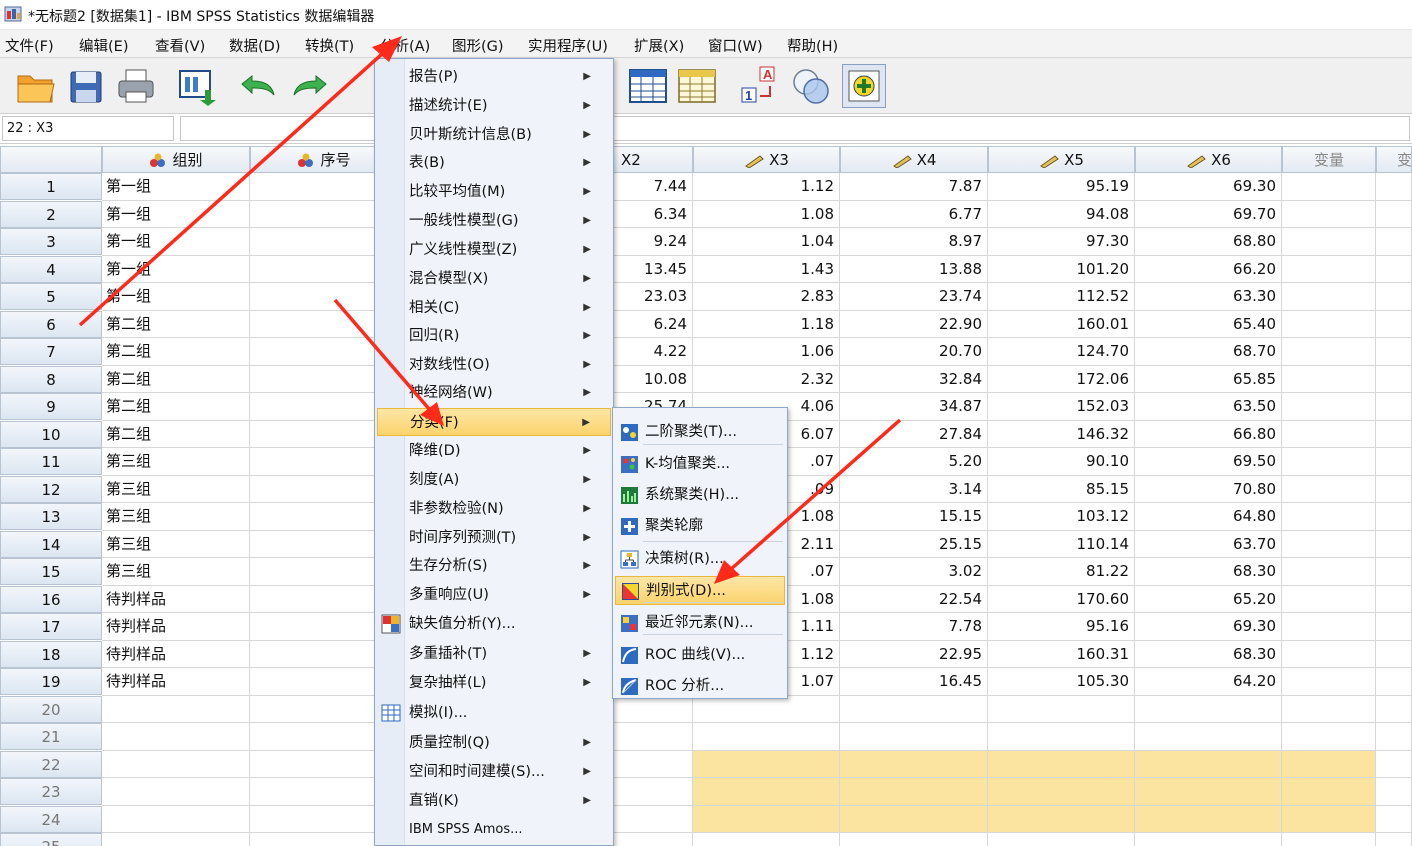  What do you see at coordinates (914, 379) in the screenshot?
I see `cell-x4: 32.84` at bounding box center [914, 379].